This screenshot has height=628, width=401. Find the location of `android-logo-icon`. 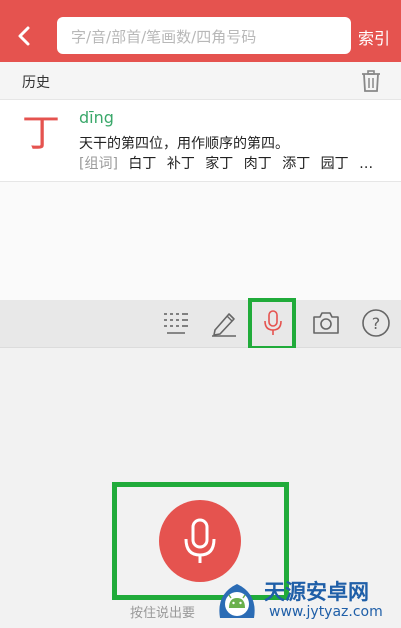

android-logo-icon is located at coordinates (237, 601).